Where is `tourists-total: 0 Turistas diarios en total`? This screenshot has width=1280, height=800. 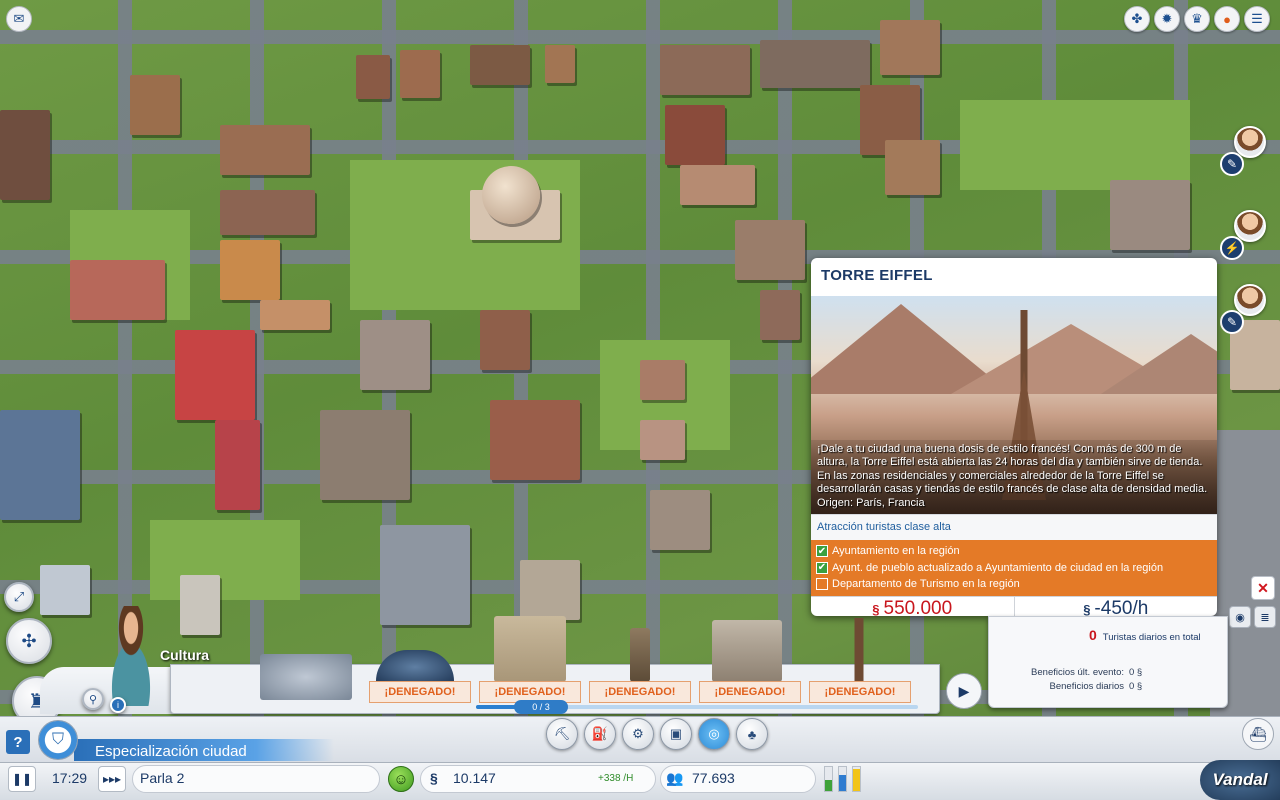
tourists-total: 0 Turistas diarios en total is located at coordinates (1145, 635).